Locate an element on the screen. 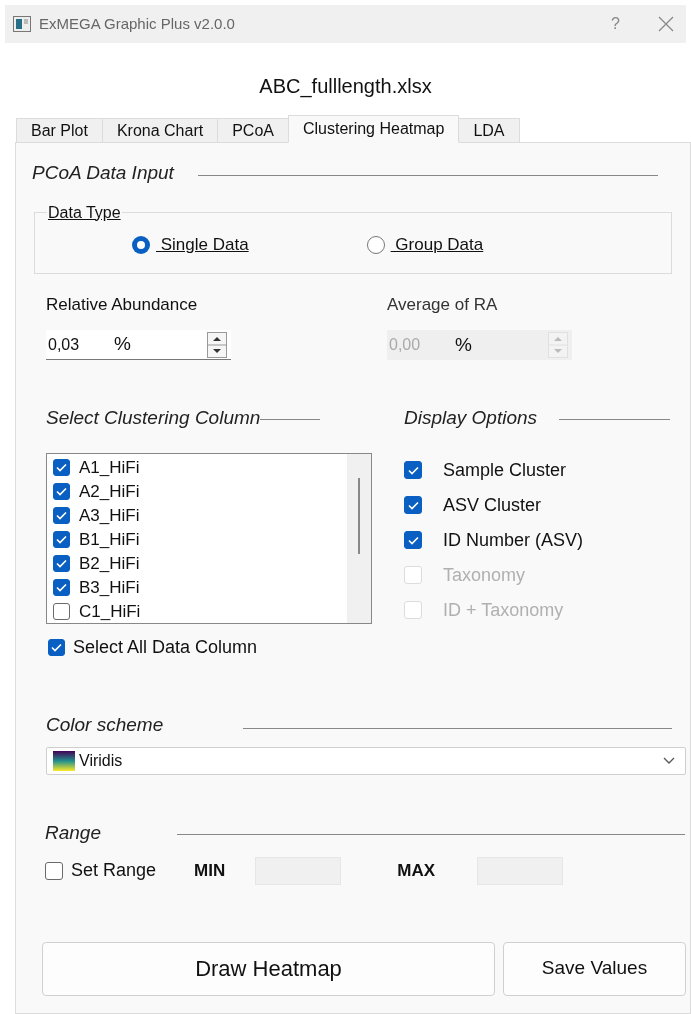 The width and height of the screenshot is (691, 1014). list-item: A1_HiFi is located at coordinates (109, 467).